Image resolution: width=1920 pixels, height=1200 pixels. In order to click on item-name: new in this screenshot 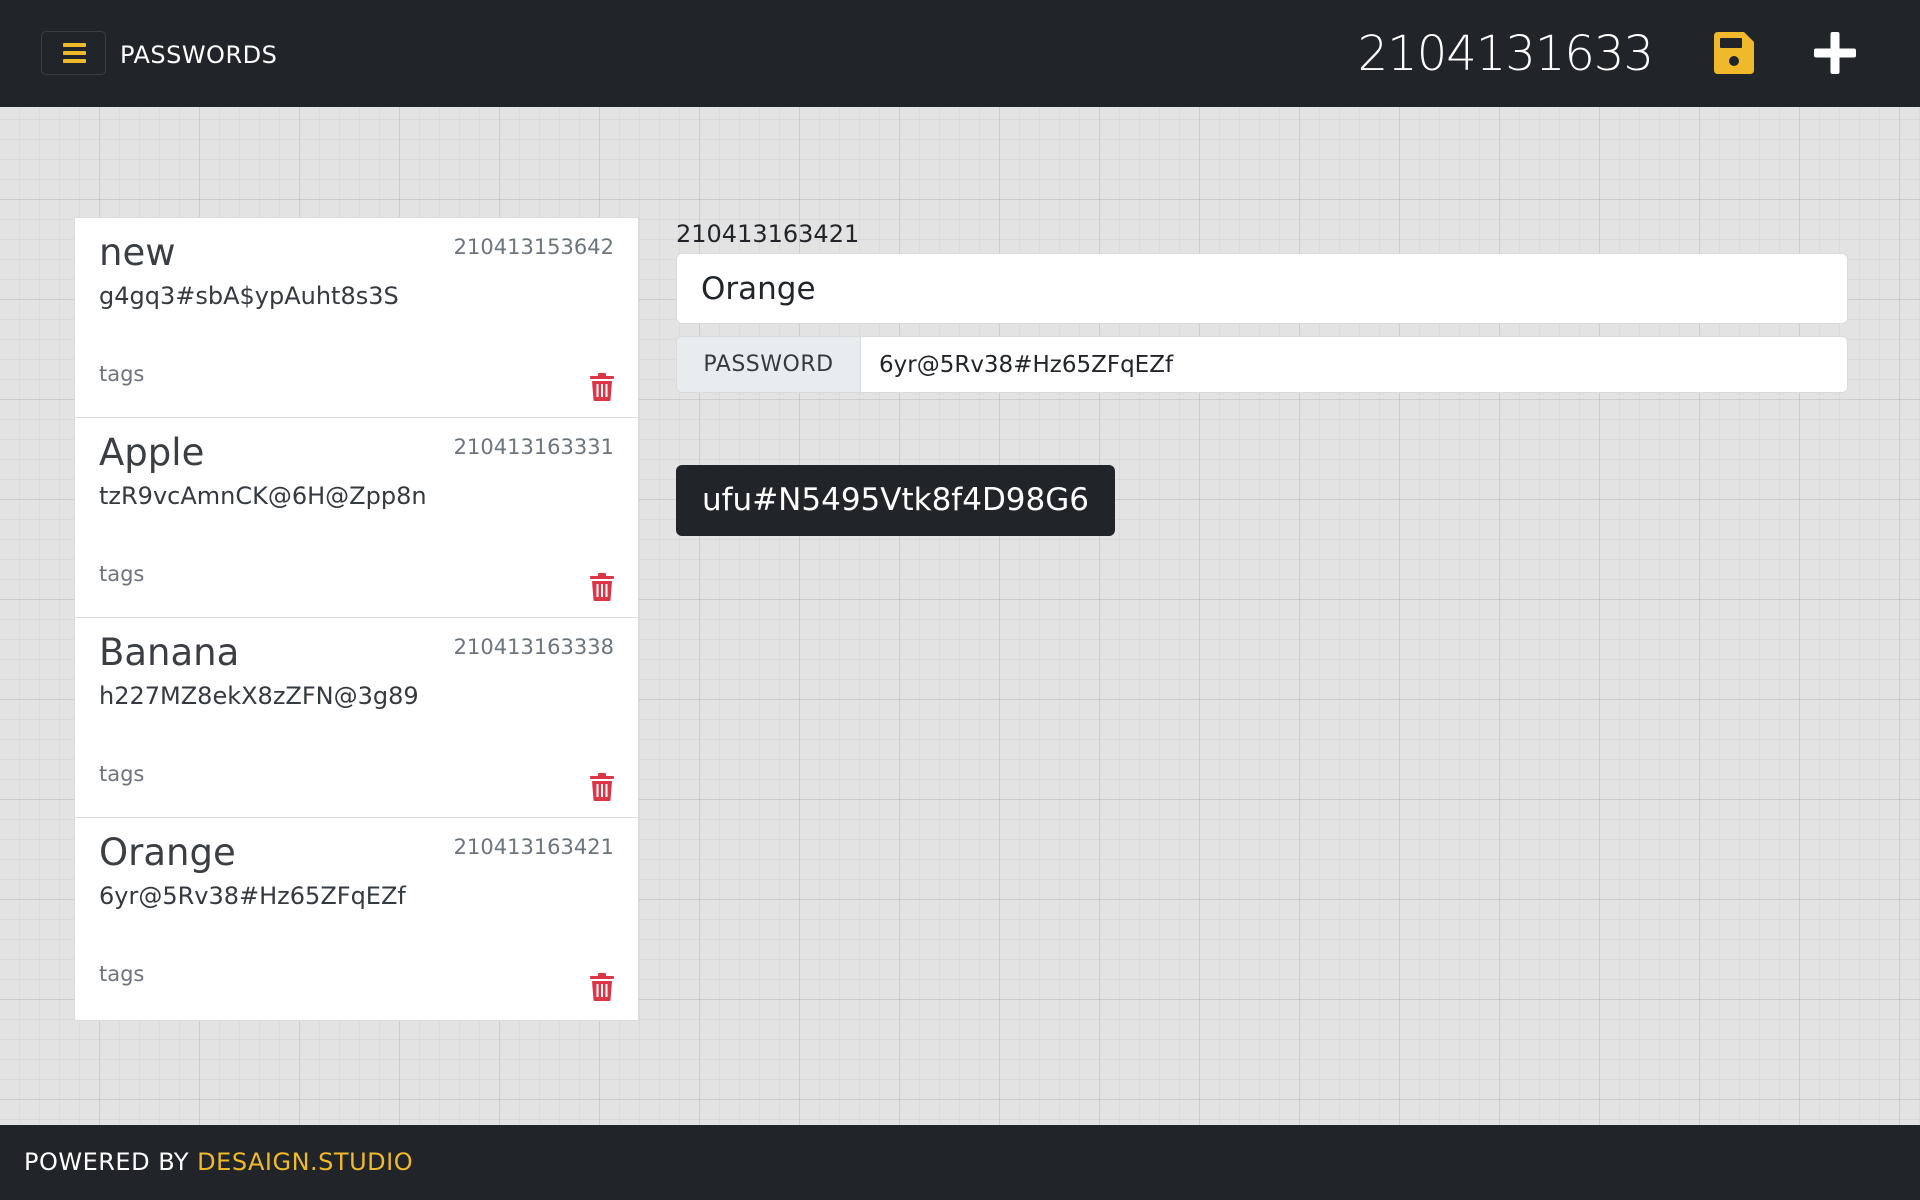, I will do `click(137, 252)`.